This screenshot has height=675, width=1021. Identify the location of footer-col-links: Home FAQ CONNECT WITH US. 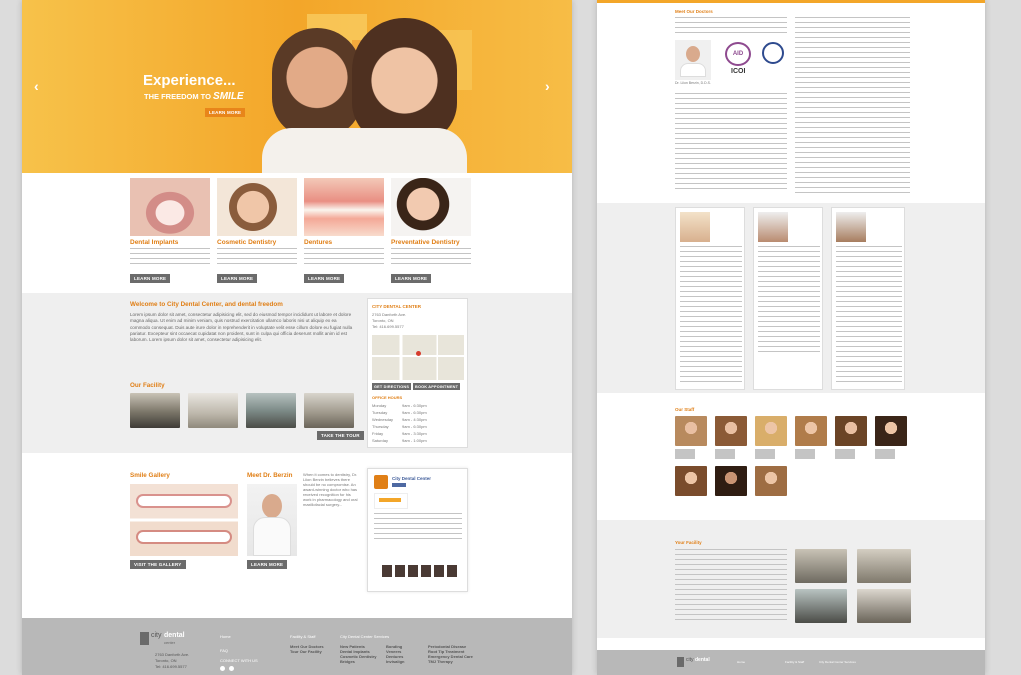
(245, 652).